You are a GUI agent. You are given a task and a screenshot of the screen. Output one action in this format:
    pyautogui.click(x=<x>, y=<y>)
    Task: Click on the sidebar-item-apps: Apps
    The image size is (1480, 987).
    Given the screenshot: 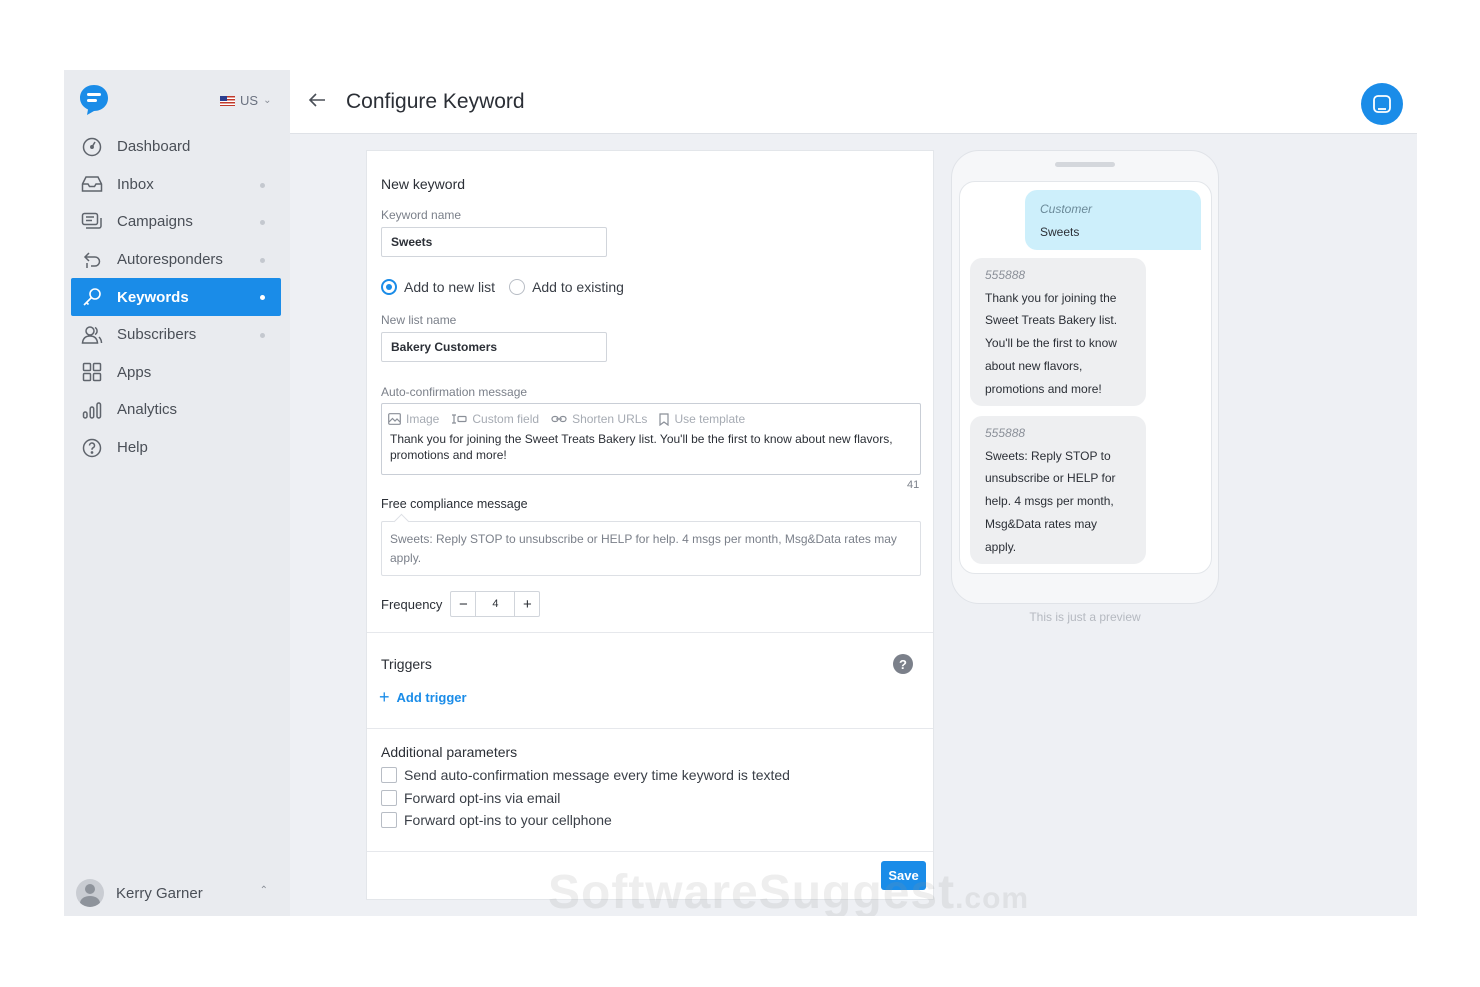 What is the action you would take?
    pyautogui.click(x=176, y=373)
    